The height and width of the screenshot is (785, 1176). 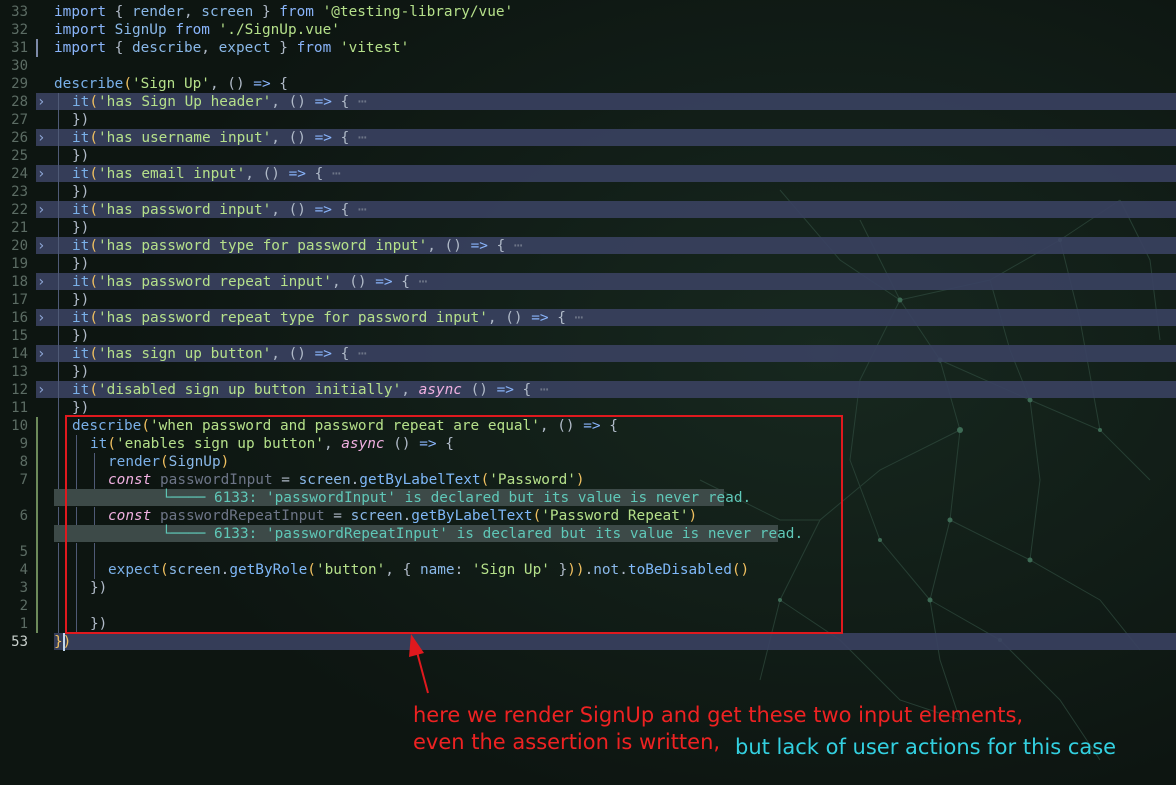 What do you see at coordinates (567, 742) in the screenshot?
I see `annotation-text-line-2: even the assertion is written,` at bounding box center [567, 742].